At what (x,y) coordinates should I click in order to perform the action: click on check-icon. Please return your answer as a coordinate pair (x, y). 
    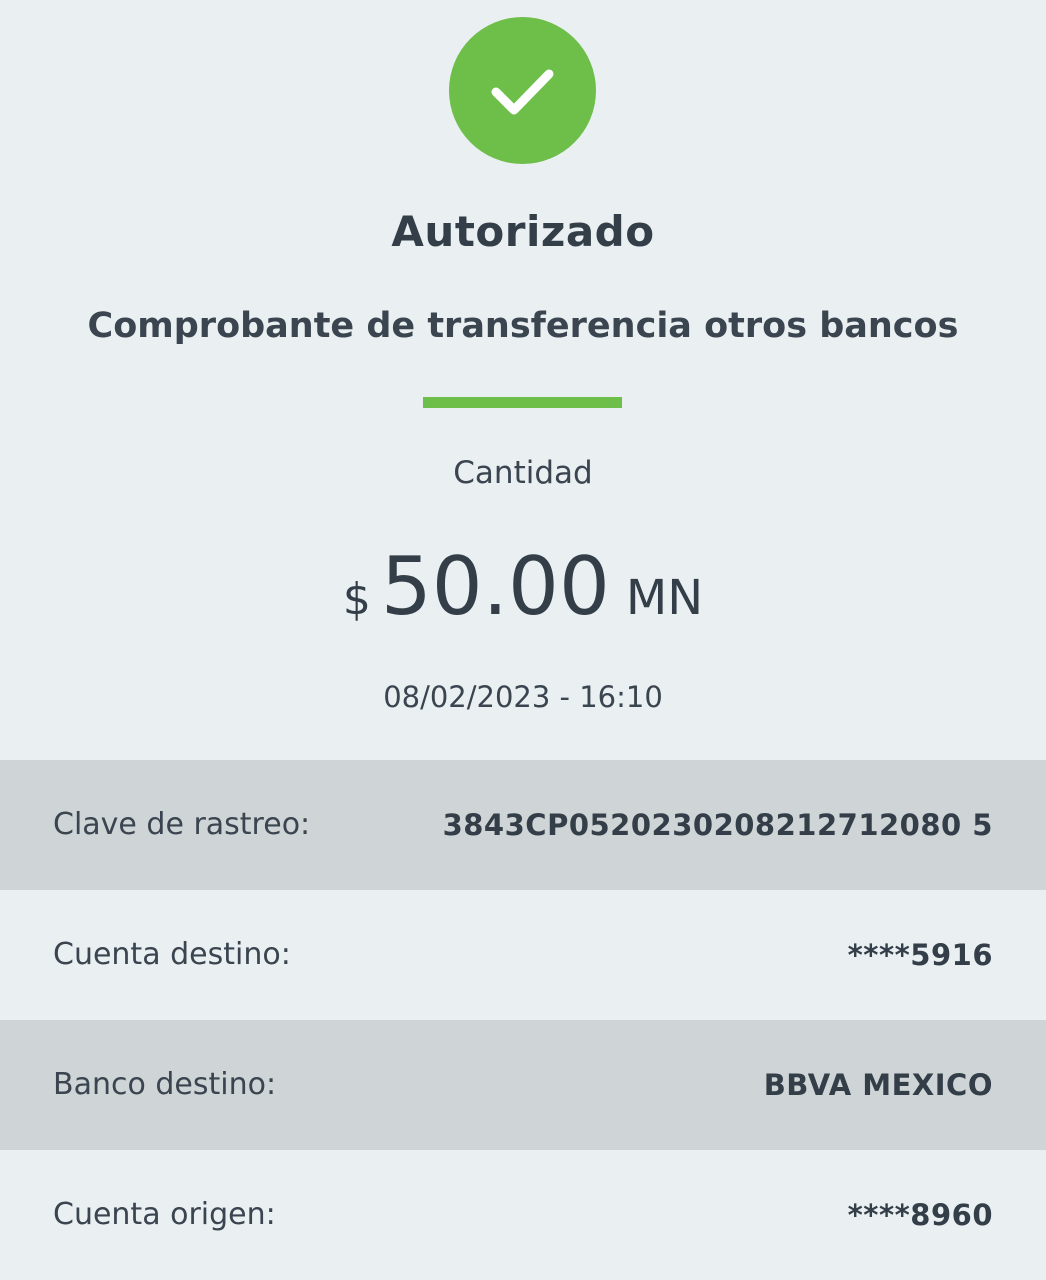
    Looking at the image, I should click on (522, 92).